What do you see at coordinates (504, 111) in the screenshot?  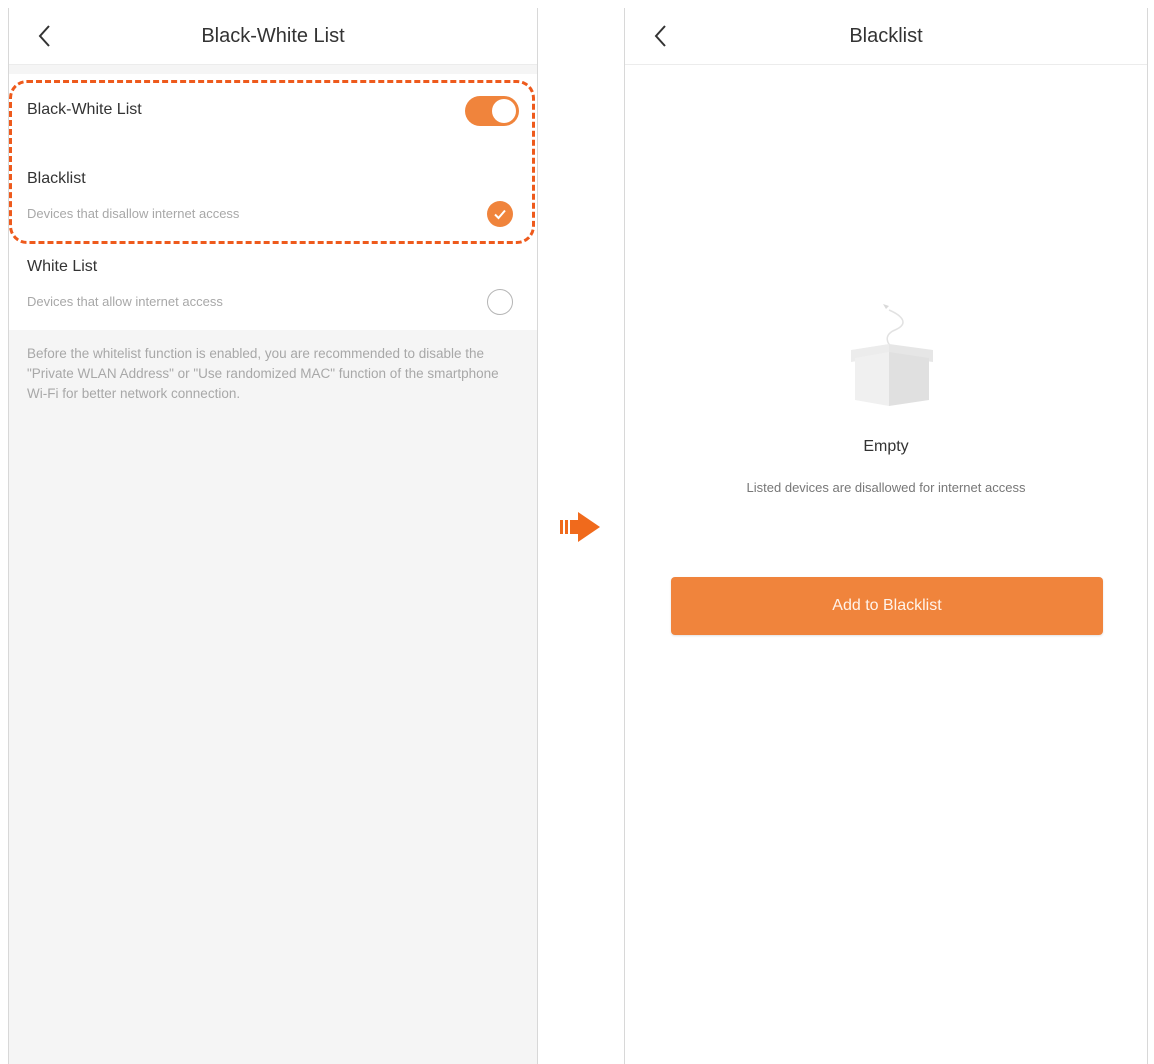 I see `toggle-knob` at bounding box center [504, 111].